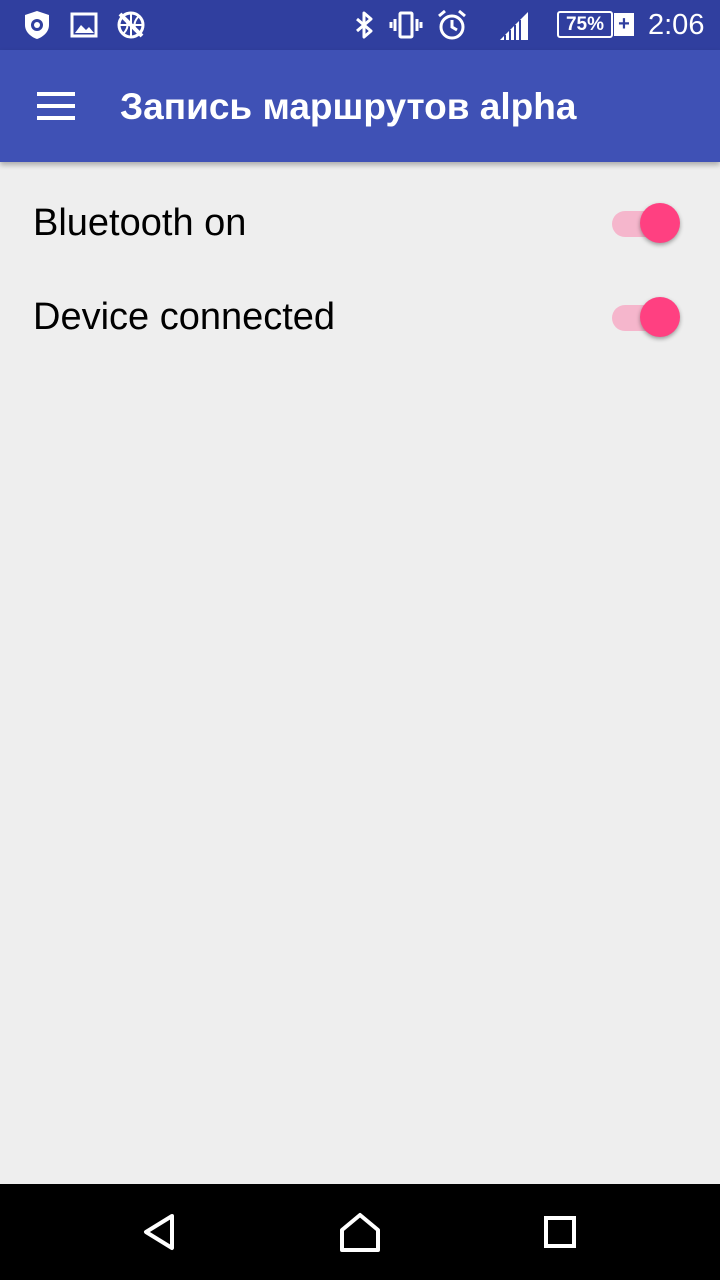  Describe the element at coordinates (55, 106) in the screenshot. I see `hamburger-menu-icon` at that location.